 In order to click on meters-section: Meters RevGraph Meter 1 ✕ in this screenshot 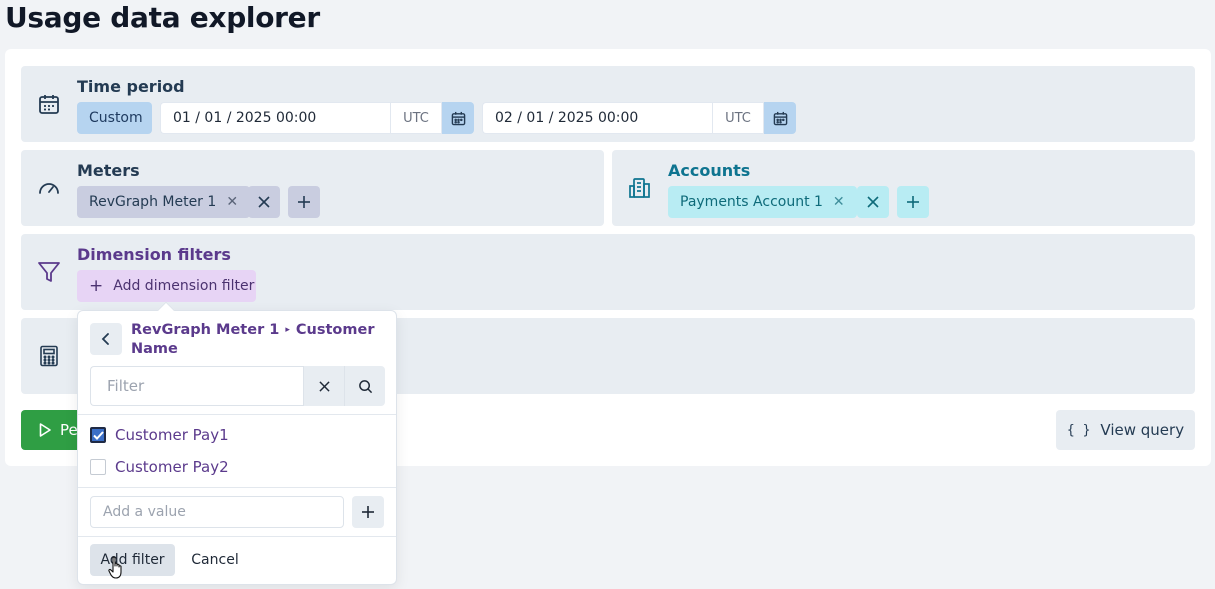, I will do `click(312, 188)`.